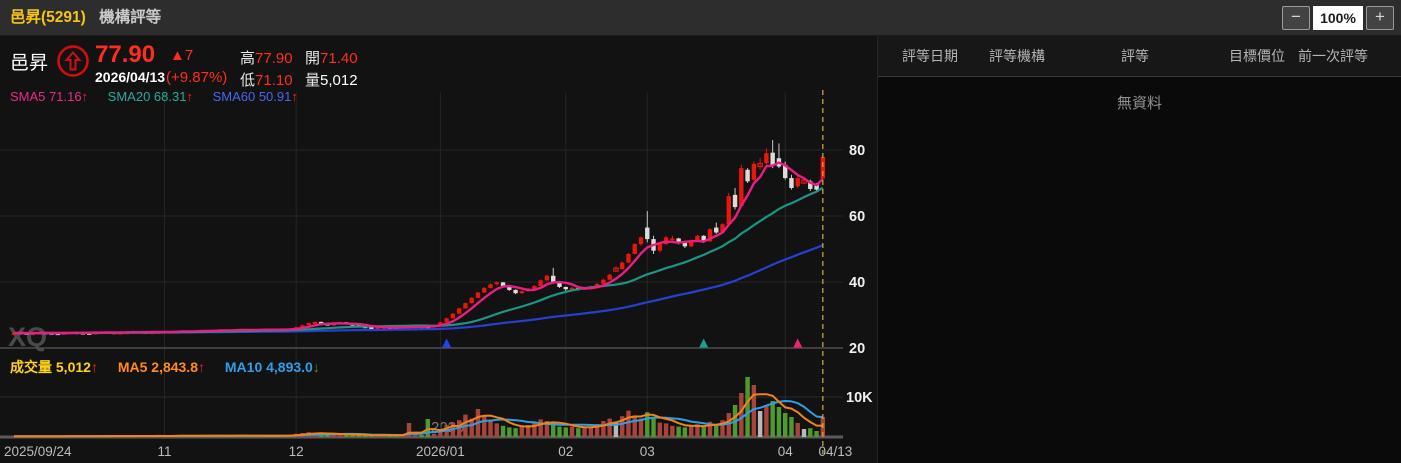  Describe the element at coordinates (1380, 18) in the screenshot. I see `zoom-in-button: +` at that location.